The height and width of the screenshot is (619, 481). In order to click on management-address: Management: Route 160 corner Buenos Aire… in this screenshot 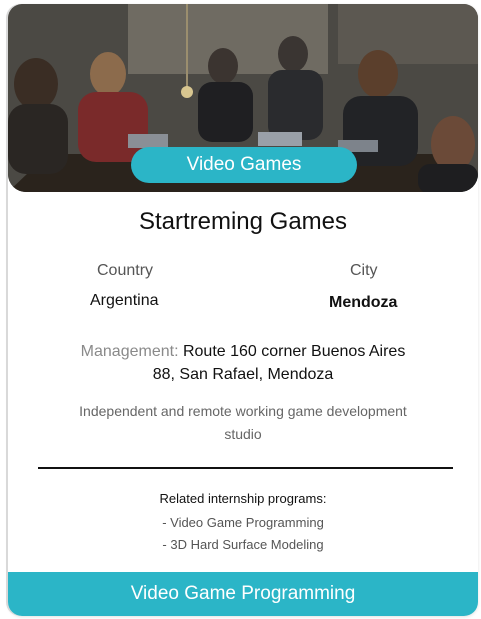, I will do `click(243, 363)`.